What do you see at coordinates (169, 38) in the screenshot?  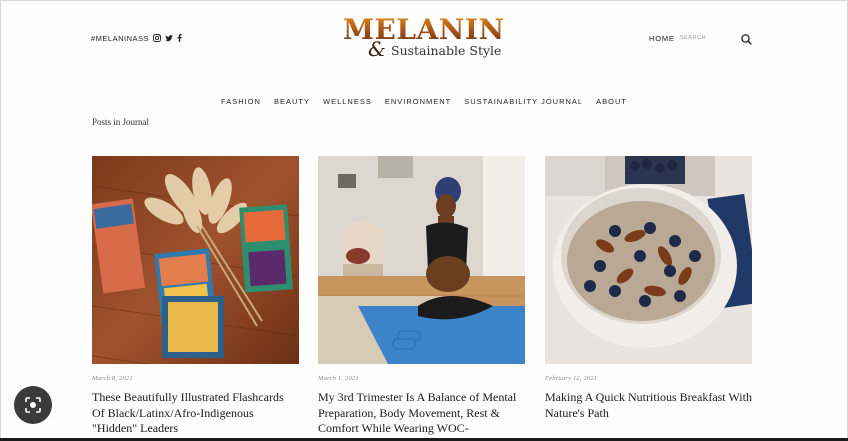 I see `twitter-icon` at bounding box center [169, 38].